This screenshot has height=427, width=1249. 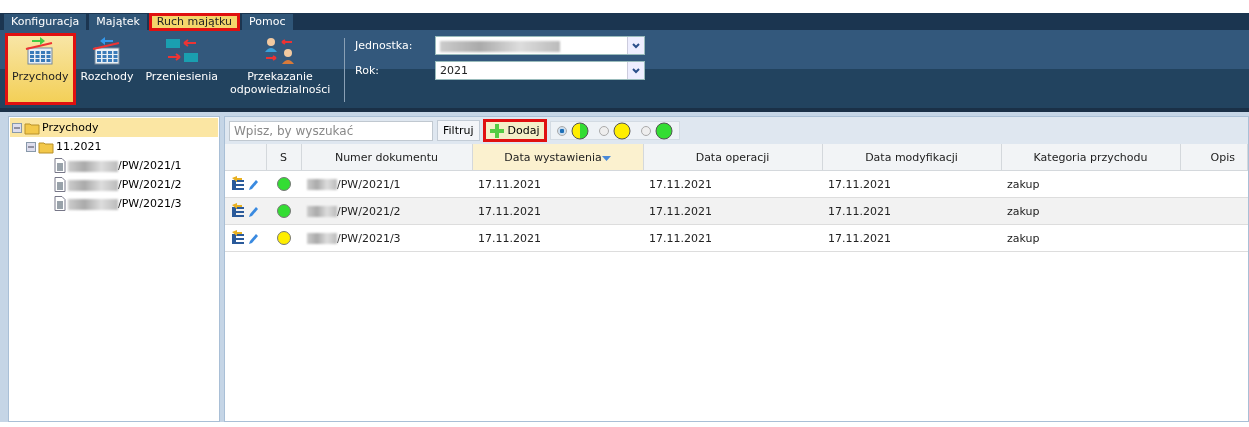 What do you see at coordinates (182, 69) in the screenshot?
I see `toolbar-button: Przeniesienia` at bounding box center [182, 69].